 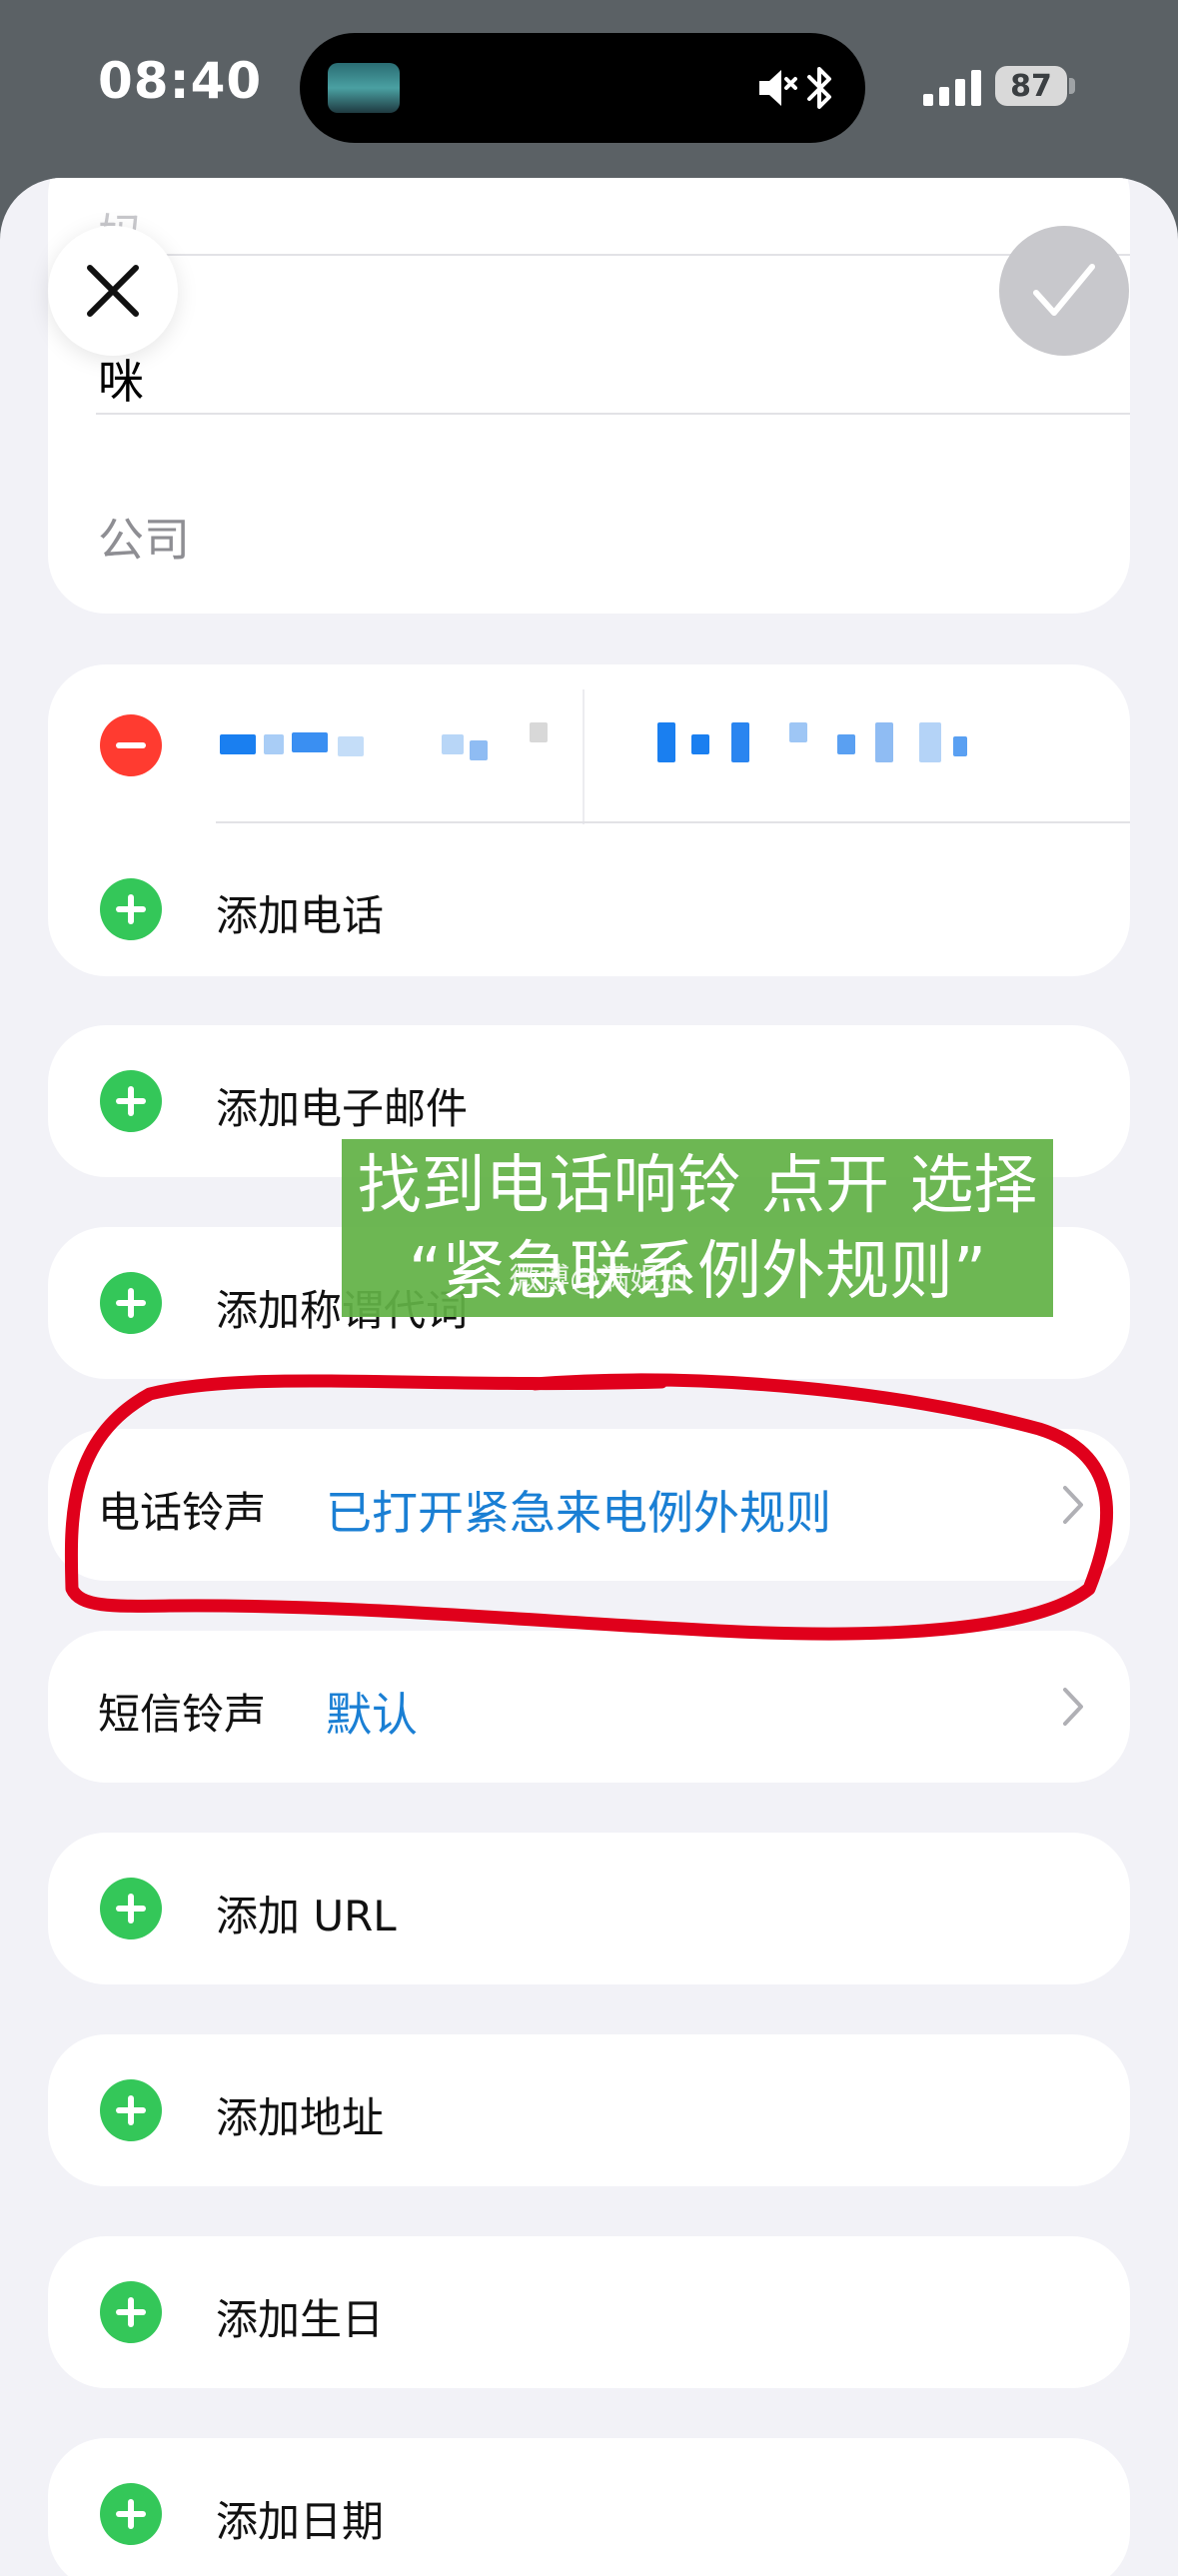 I want to click on date-card: 添加日期, so click(x=589, y=2507).